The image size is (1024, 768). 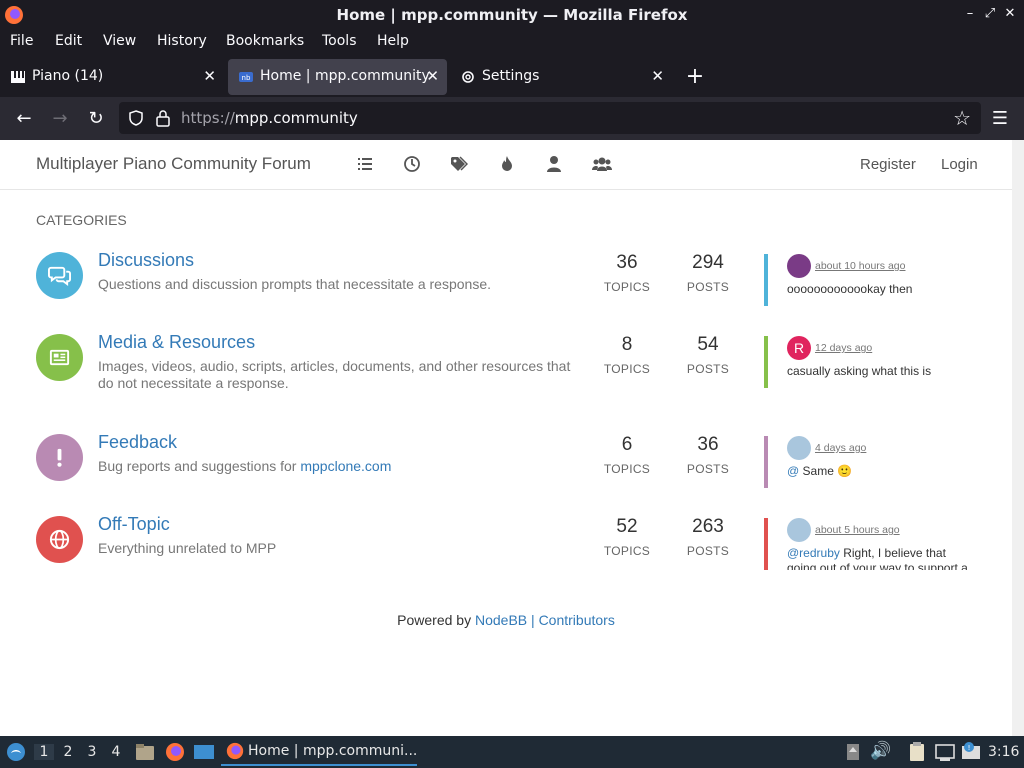 What do you see at coordinates (92, 752) in the screenshot?
I see `workspace-3: 3` at bounding box center [92, 752].